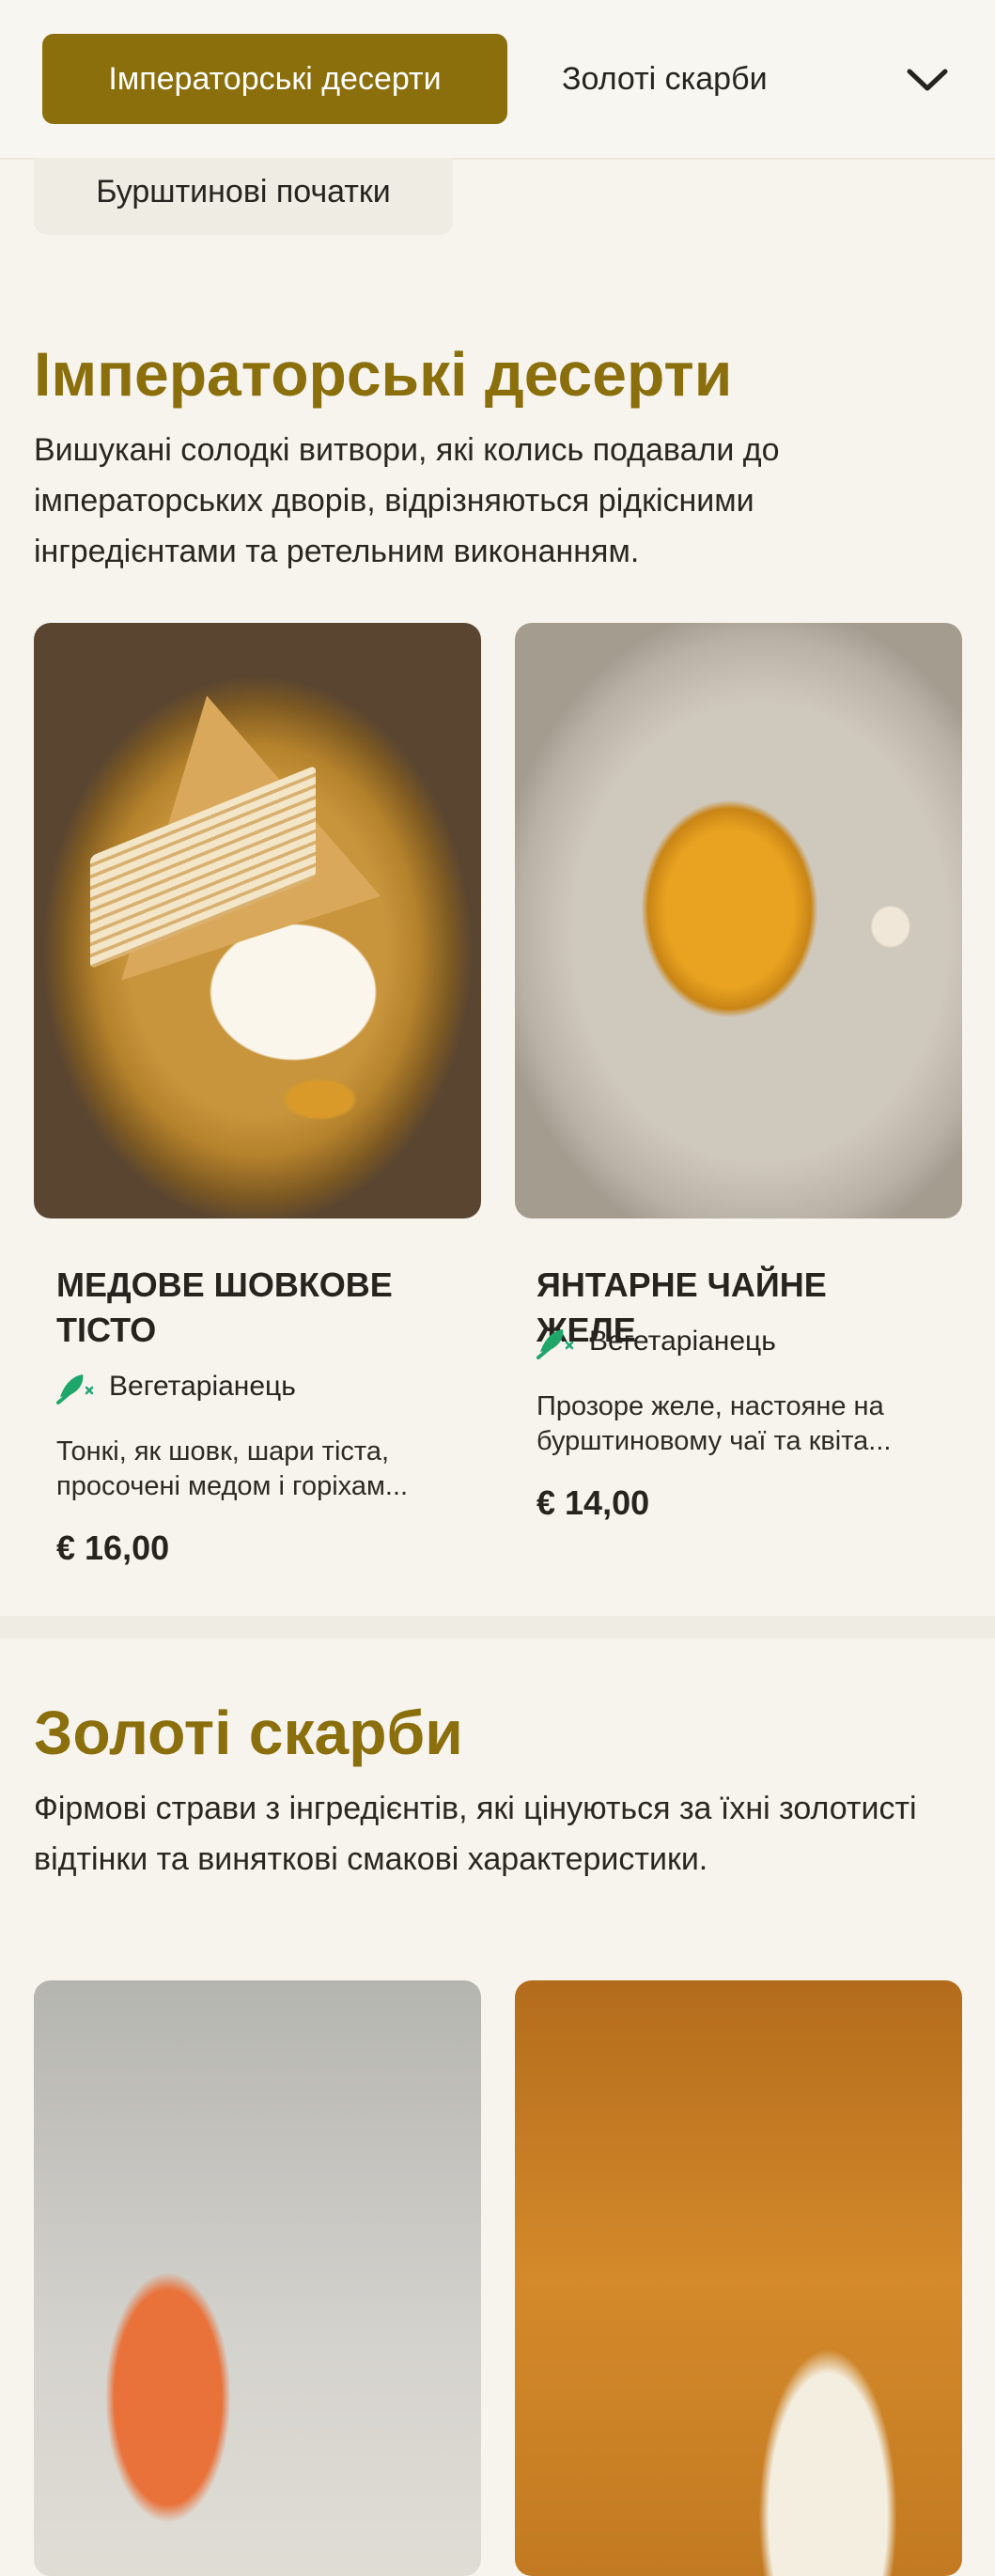 This screenshot has width=995, height=2576. Describe the element at coordinates (665, 79) in the screenshot. I see `tab-golden-treasures: Золоті скарби` at that location.